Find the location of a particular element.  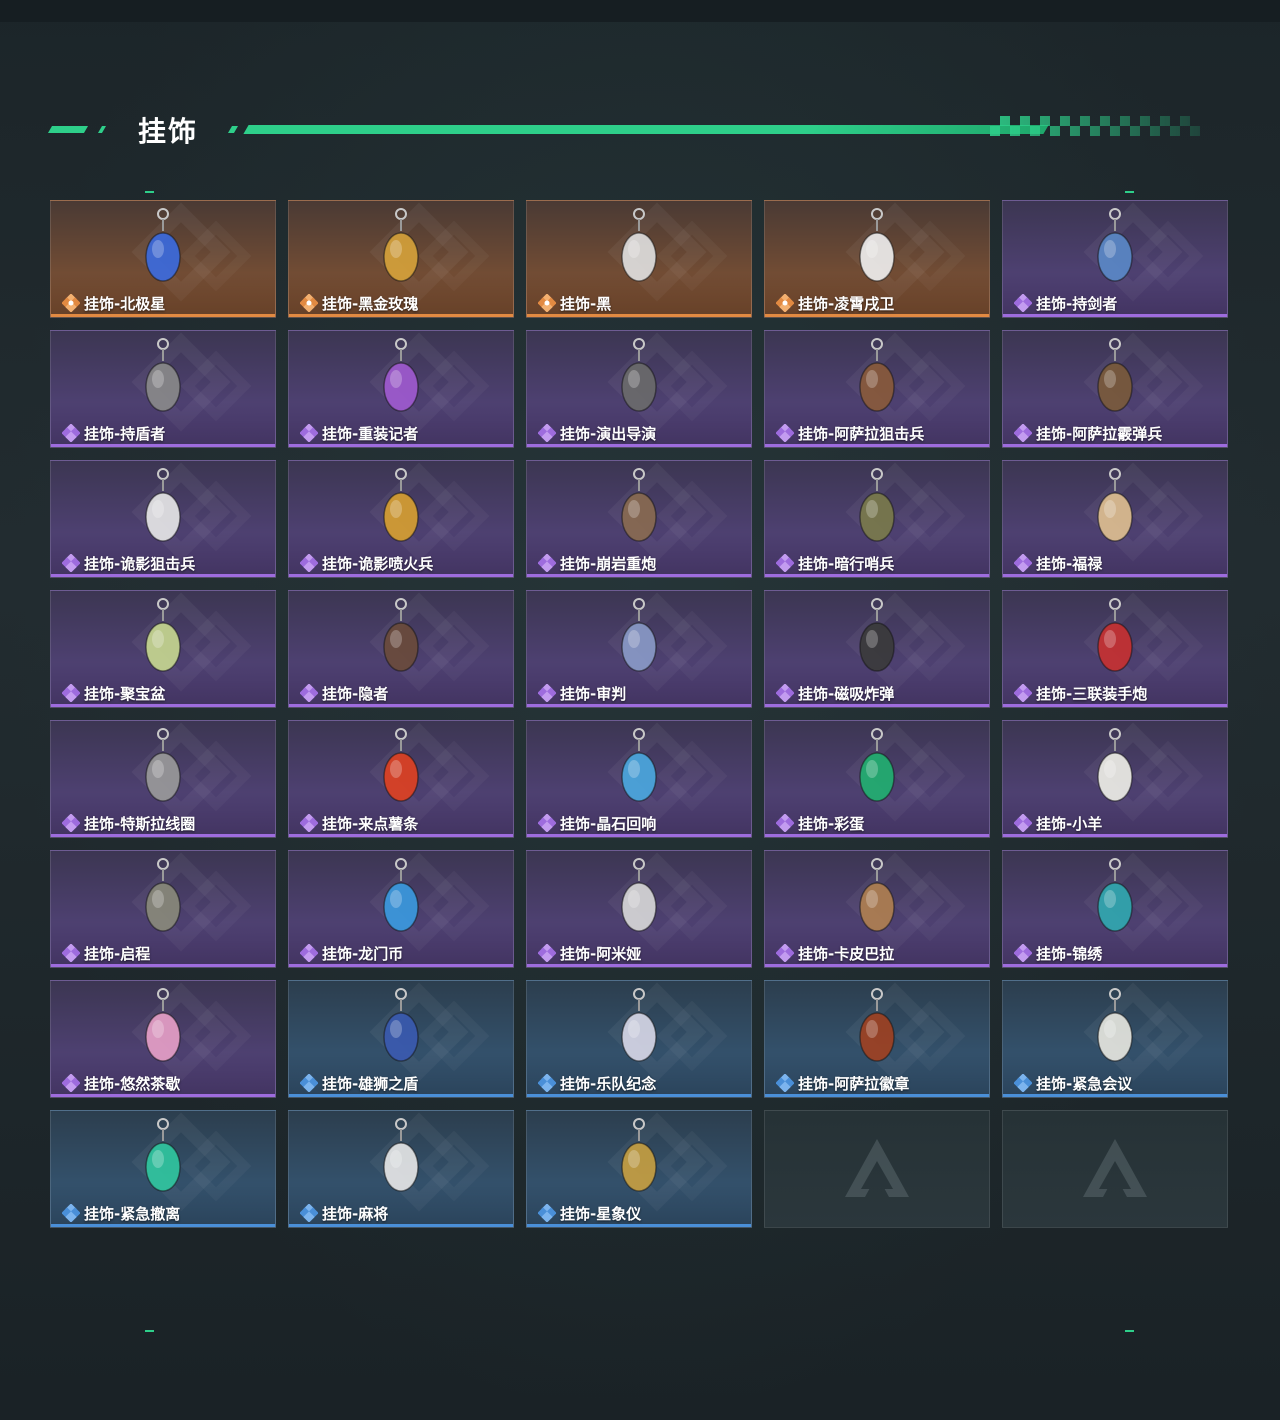

charm-name: 挂饰-紧急撤离 is located at coordinates (132, 1214).